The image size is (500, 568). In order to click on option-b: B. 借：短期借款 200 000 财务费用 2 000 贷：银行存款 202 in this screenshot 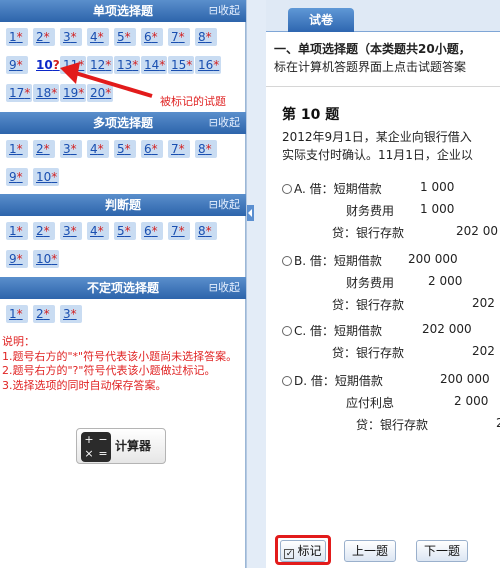, I will do `click(391, 283)`.